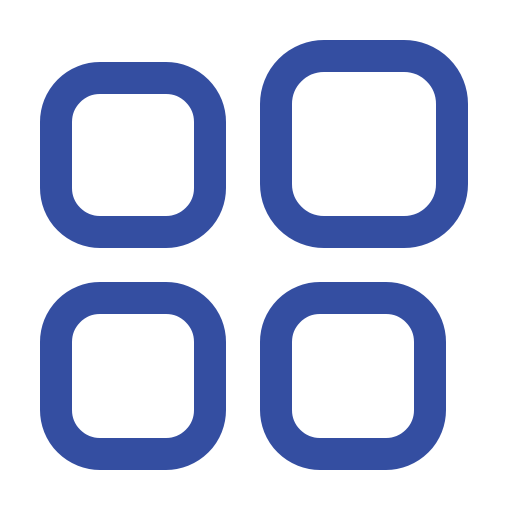 The width and height of the screenshot is (512, 512). Describe the element at coordinates (133, 376) in the screenshot. I see `tile-bottom-left-icon` at that location.